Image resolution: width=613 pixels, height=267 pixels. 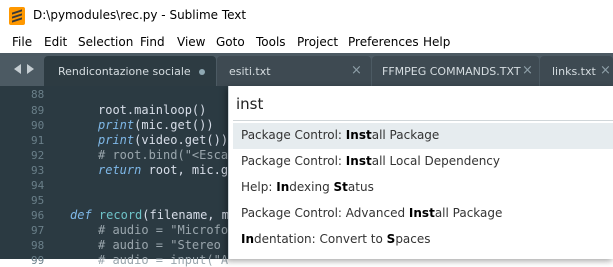 I want to click on menu-preferences: Preferences, so click(x=383, y=42).